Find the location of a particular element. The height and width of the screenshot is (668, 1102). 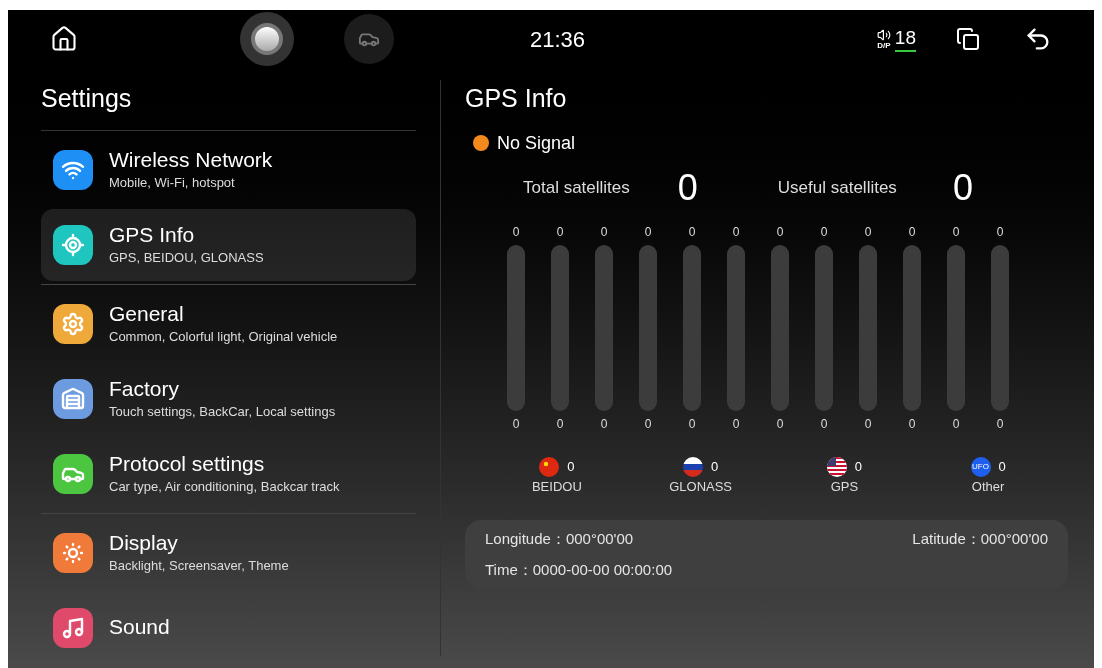

settings-menu-item: Protocol settings Car type, Air conditioning, Backcar track is located at coordinates (228, 473).